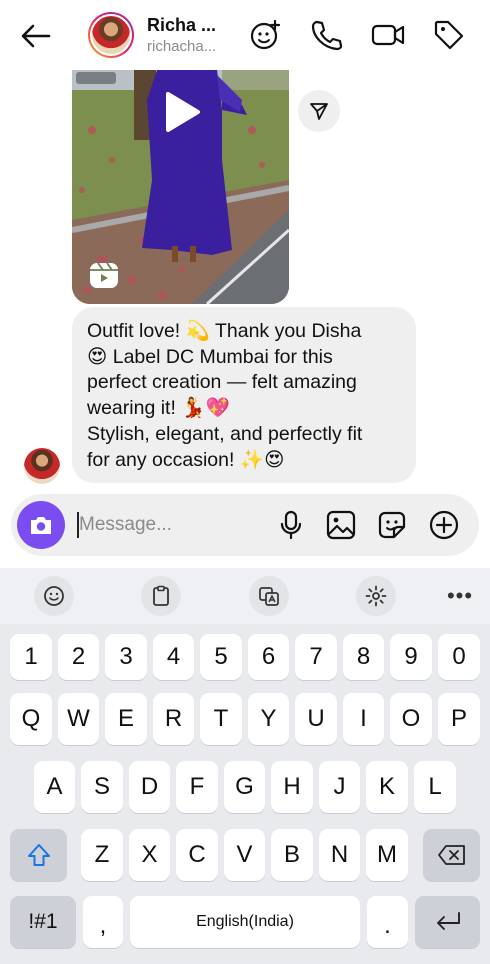 The image size is (490, 964). What do you see at coordinates (339, 787) in the screenshot?
I see `key-j: J` at bounding box center [339, 787].